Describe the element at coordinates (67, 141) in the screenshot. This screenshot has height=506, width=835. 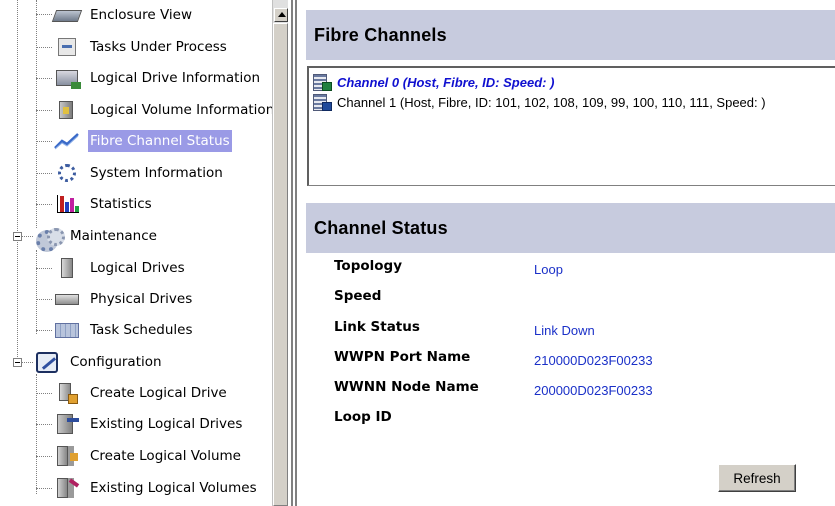
I see `fibre-channel-icon` at that location.